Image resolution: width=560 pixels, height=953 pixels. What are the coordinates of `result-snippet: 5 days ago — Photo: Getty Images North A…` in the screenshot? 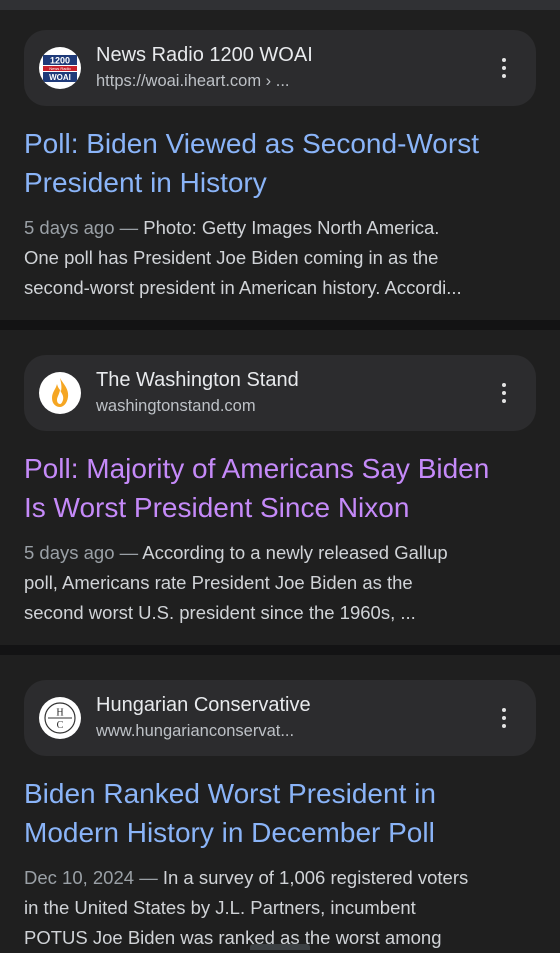 It's located at (280, 258).